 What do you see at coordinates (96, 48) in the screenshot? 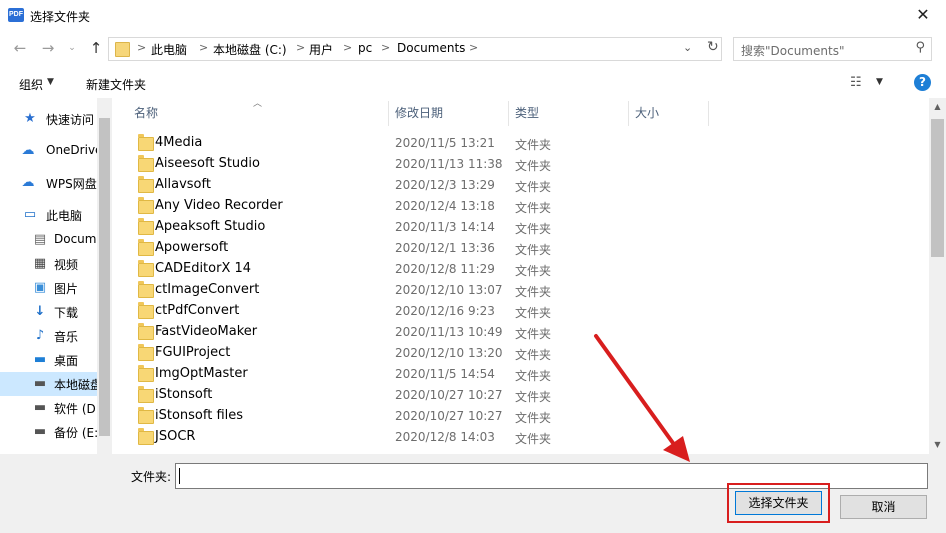
I see `up-arrow-icon: ↑` at bounding box center [96, 48].